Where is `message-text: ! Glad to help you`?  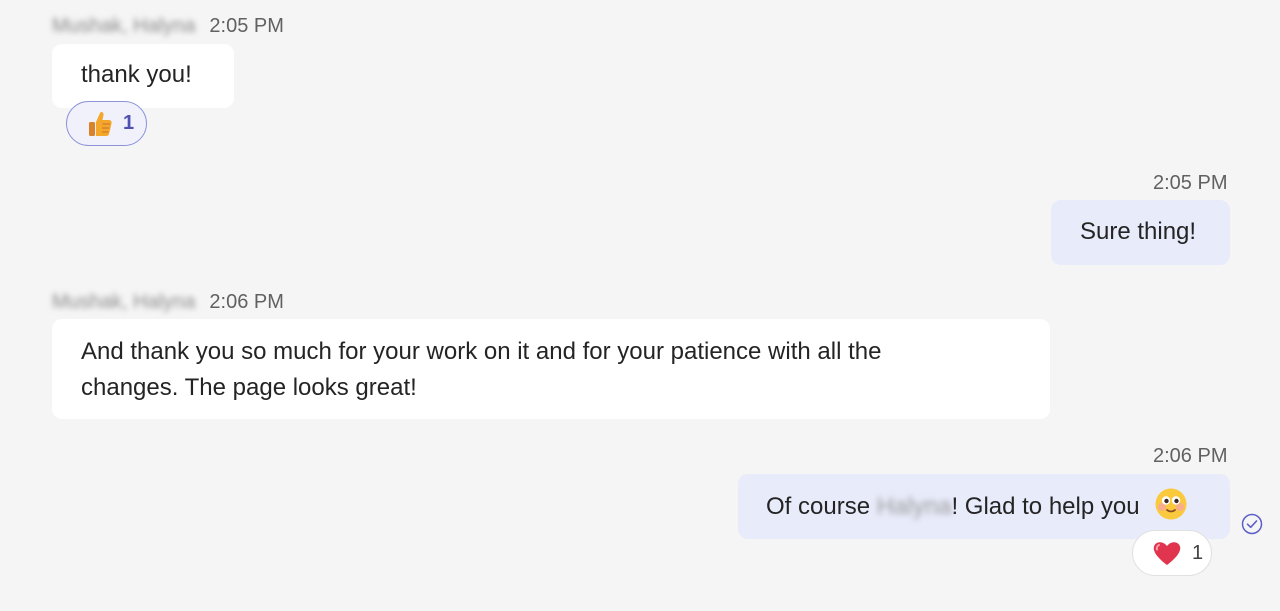 message-text: ! Glad to help you is located at coordinates (1045, 506).